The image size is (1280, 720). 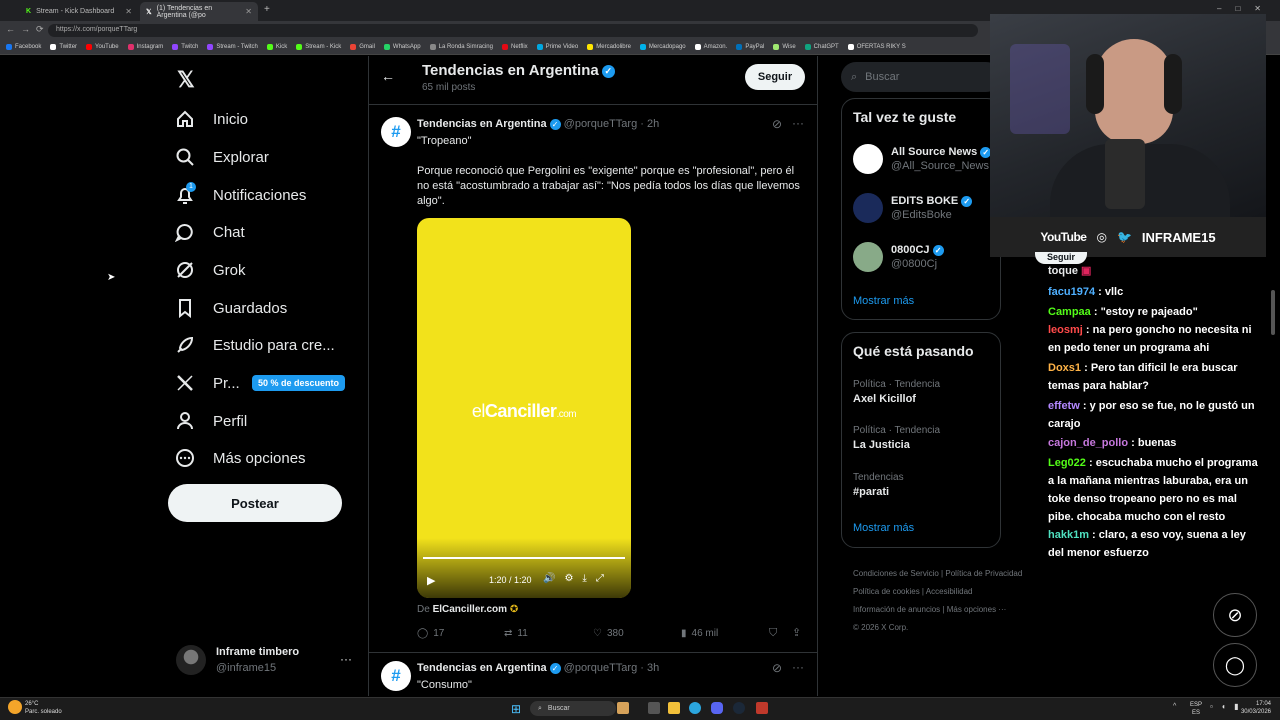 I want to click on scrollbar-thumb, so click(x=1273, y=312).